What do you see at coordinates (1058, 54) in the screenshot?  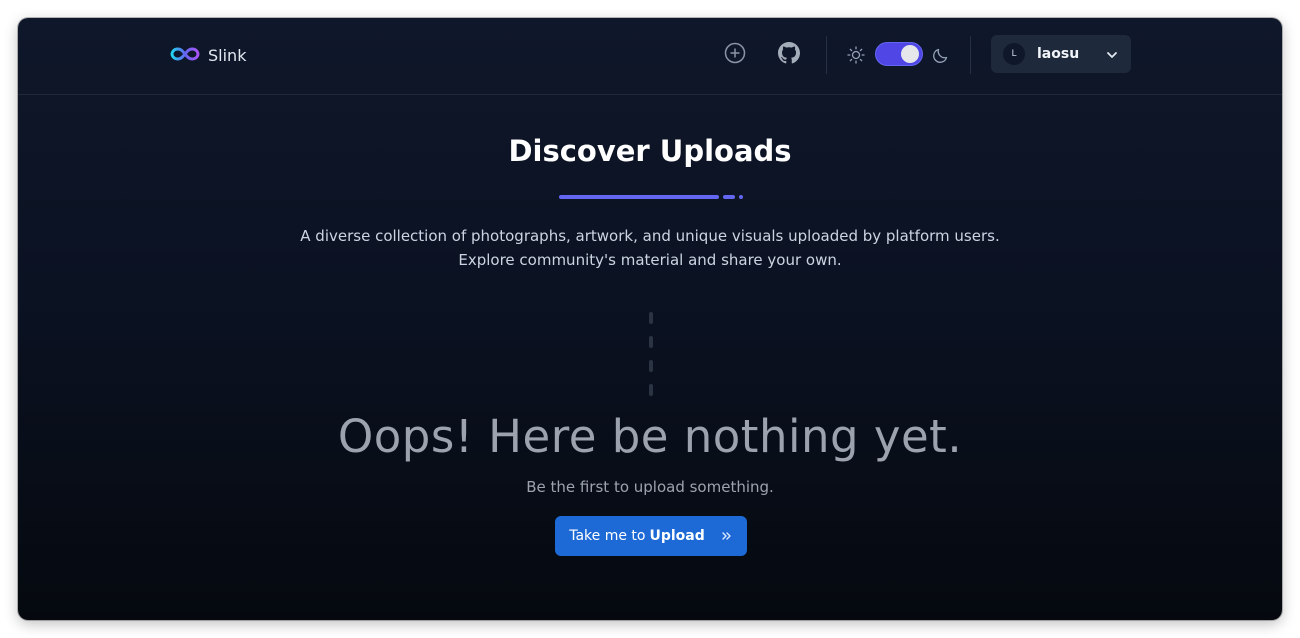 I see `username: laosu` at bounding box center [1058, 54].